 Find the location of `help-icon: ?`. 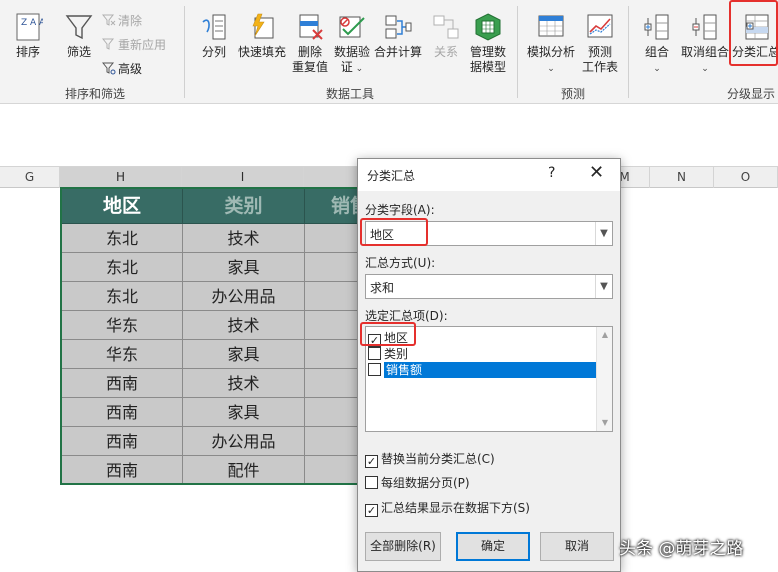

help-icon: ? is located at coordinates (551, 173).